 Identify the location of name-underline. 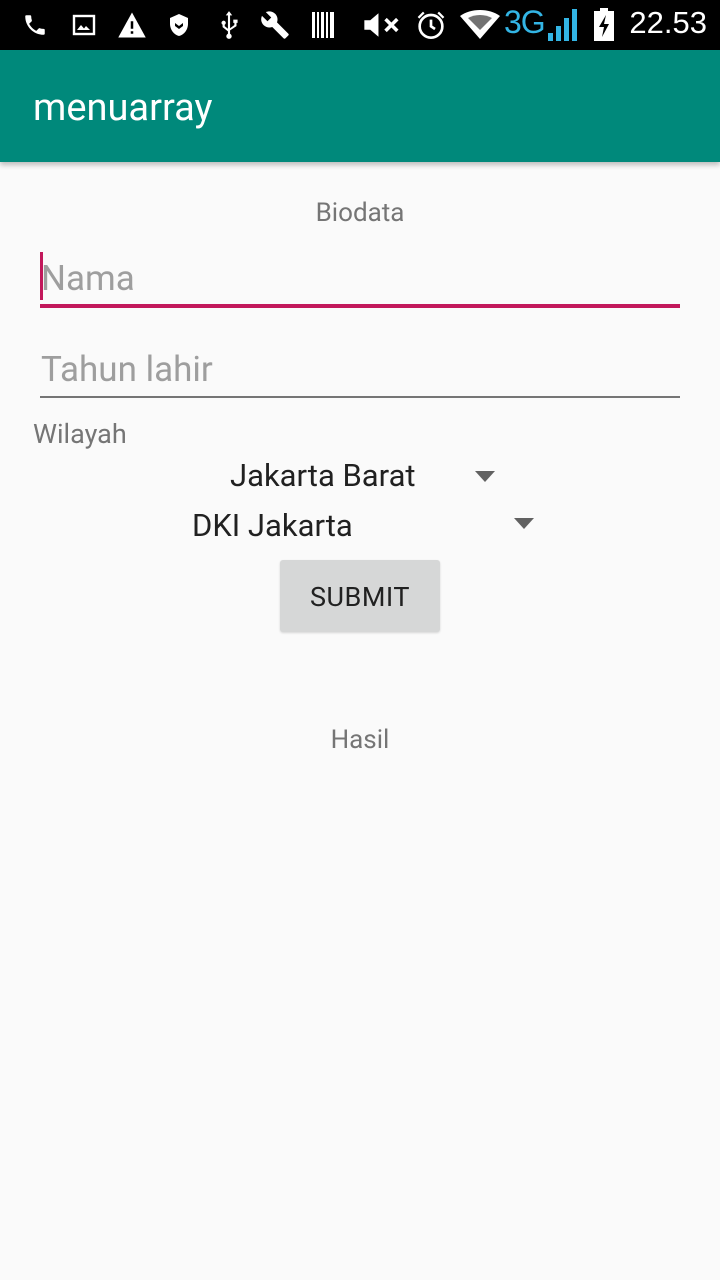
(360, 306).